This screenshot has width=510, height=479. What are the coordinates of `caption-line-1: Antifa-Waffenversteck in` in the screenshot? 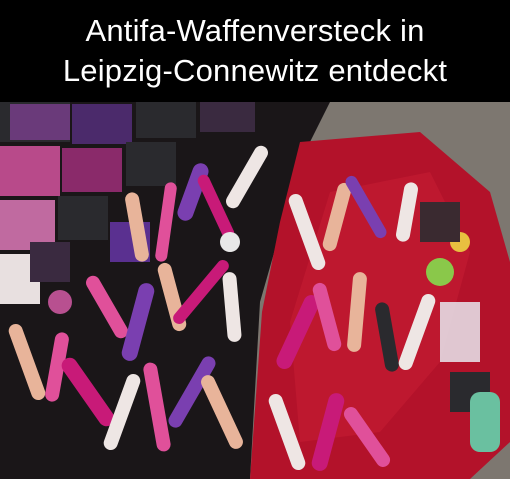 It's located at (255, 30).